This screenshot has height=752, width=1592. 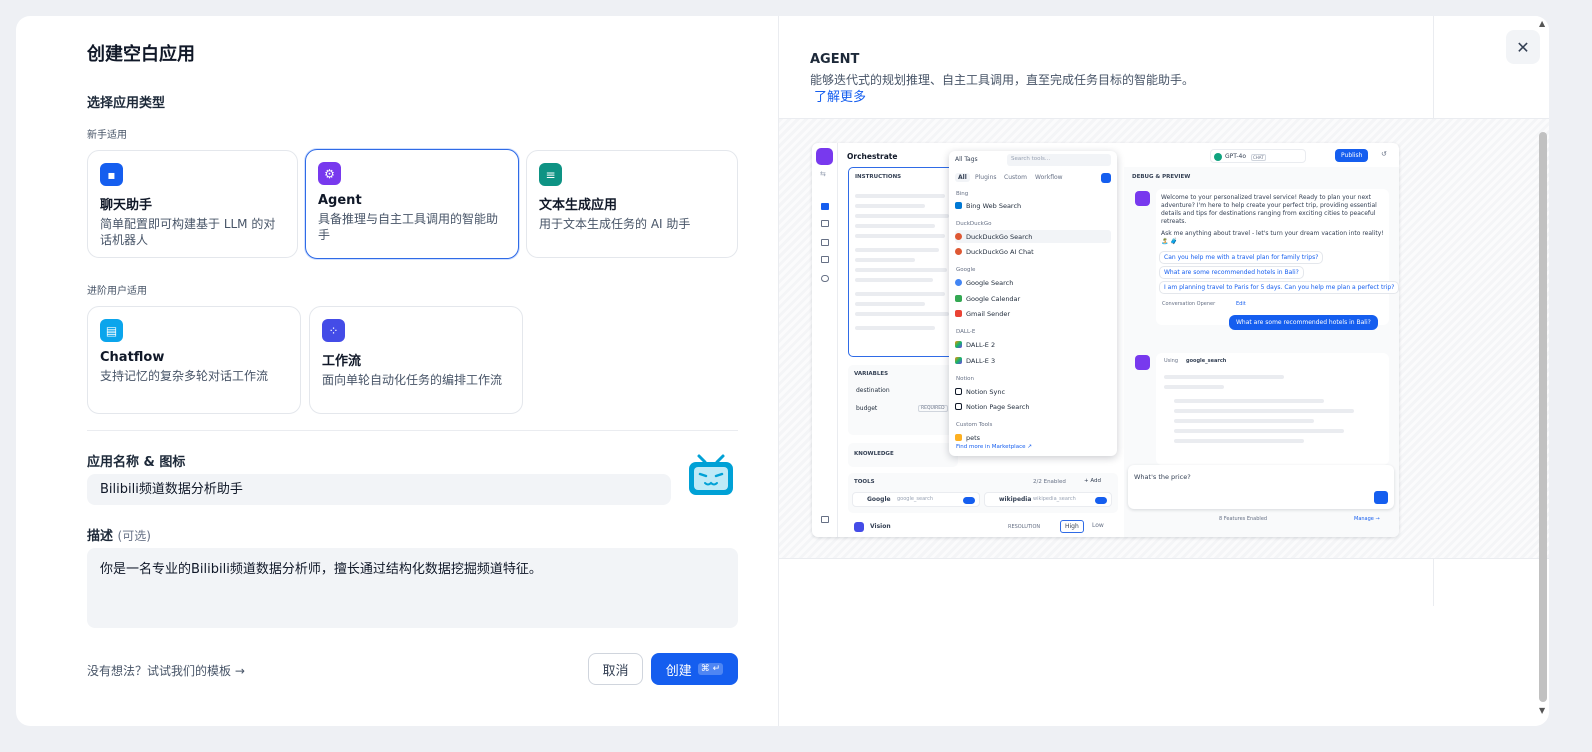 What do you see at coordinates (107, 135) in the screenshot?
I see `group-beginner-label: 新手适用` at bounding box center [107, 135].